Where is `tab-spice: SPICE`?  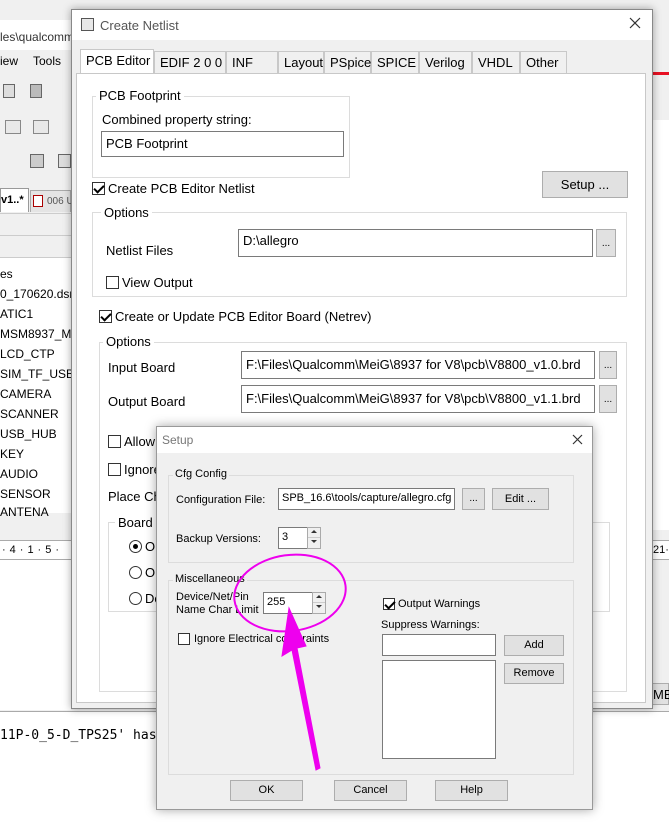
tab-spice: SPICE is located at coordinates (395, 62).